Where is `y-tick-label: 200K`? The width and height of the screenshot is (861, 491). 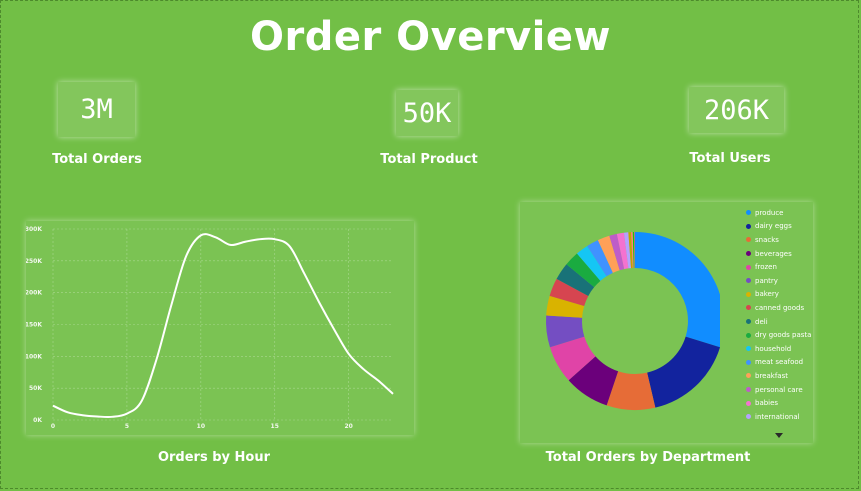 y-tick-label: 200K is located at coordinates (34, 293).